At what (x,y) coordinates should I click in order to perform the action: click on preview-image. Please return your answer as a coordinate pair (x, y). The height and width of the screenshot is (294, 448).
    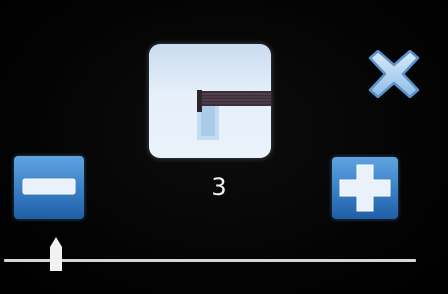
    Looking at the image, I should click on (210, 101).